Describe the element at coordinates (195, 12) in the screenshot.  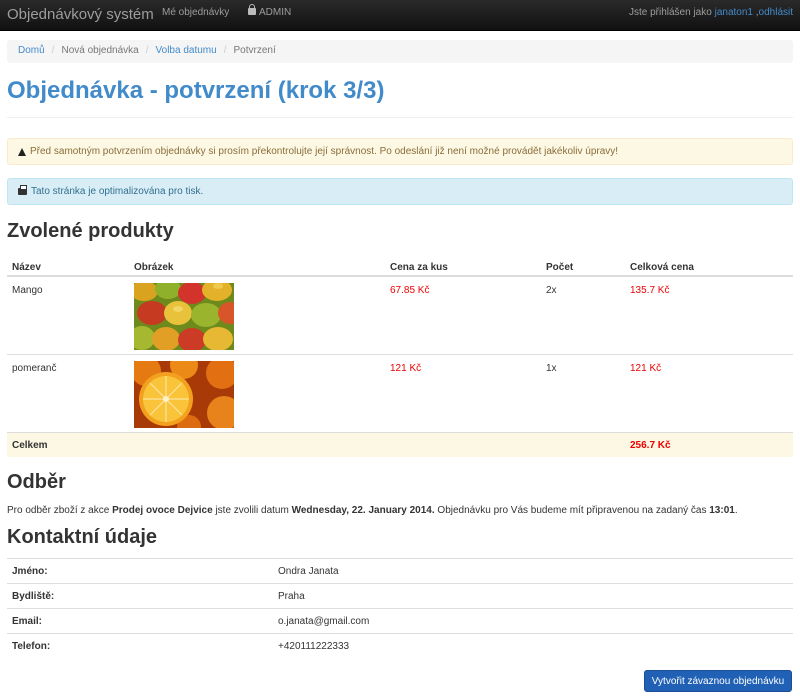
I see `nav-my-orders: Mé objednávky` at that location.